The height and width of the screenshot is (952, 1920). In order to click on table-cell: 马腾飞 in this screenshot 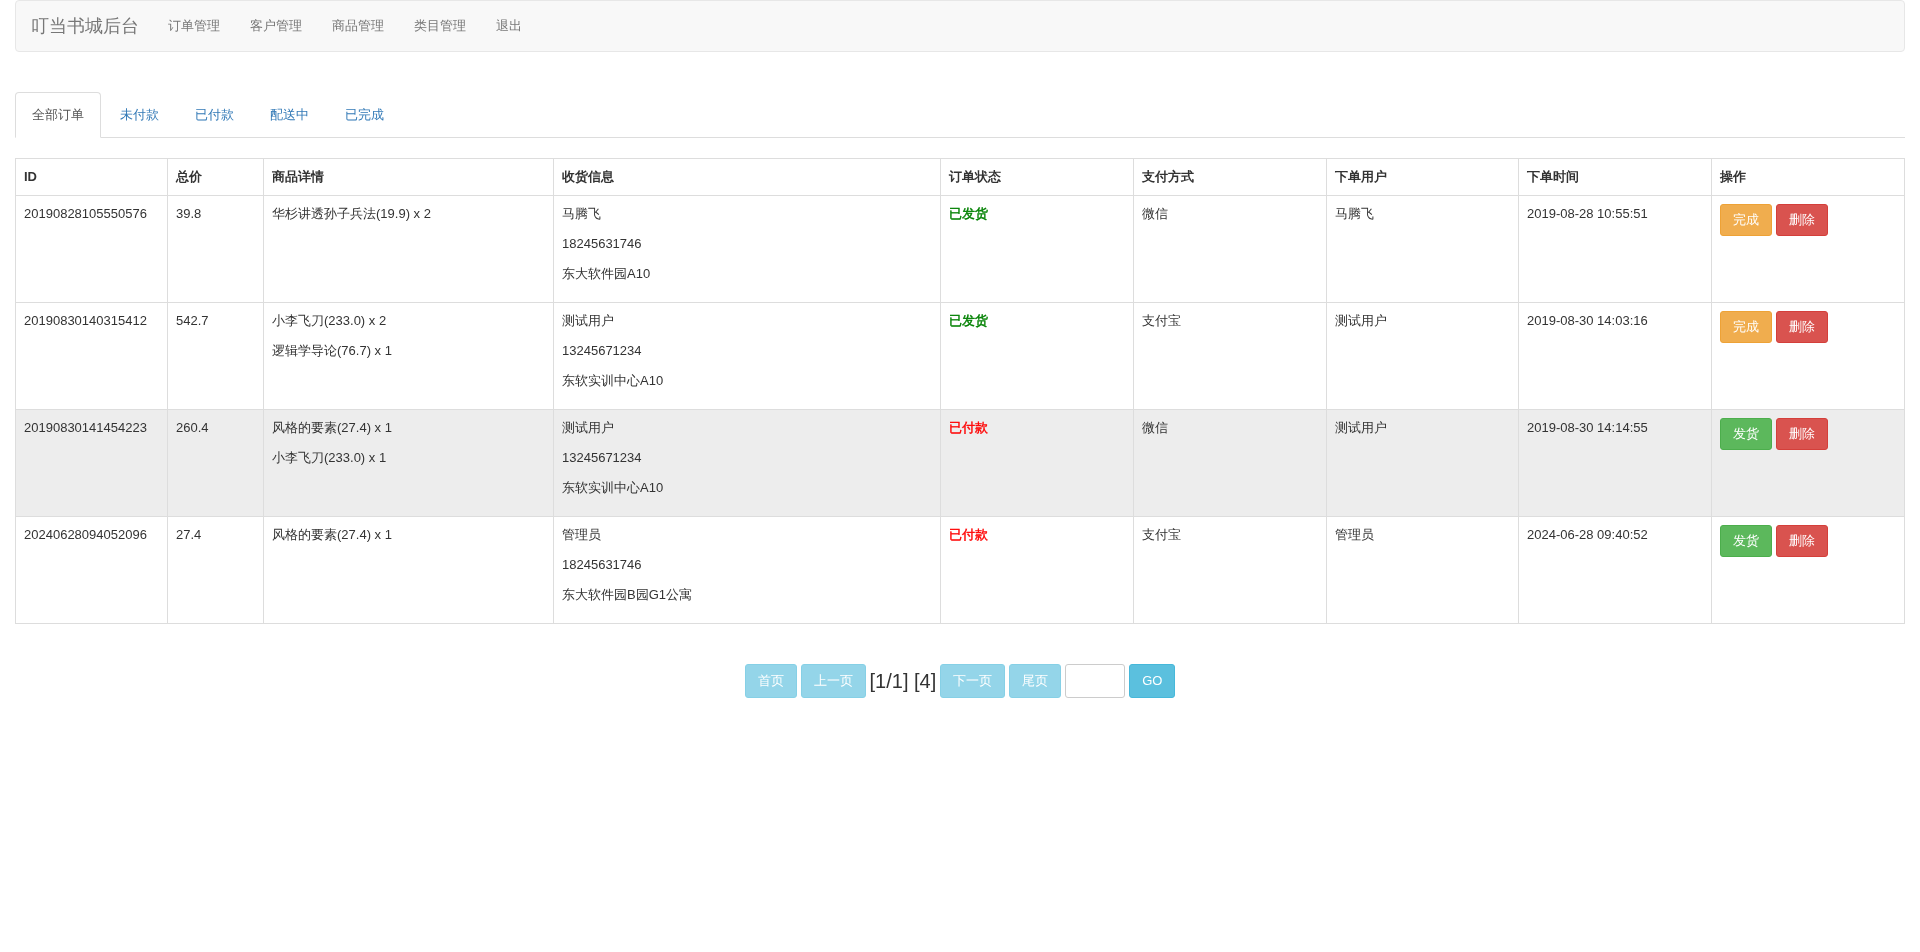, I will do `click(1422, 248)`.